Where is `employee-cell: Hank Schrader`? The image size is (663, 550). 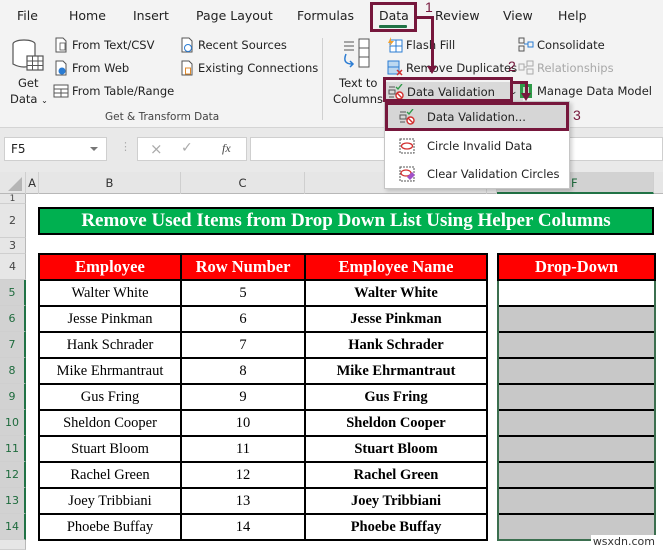
employee-cell: Hank Schrader is located at coordinates (110, 345).